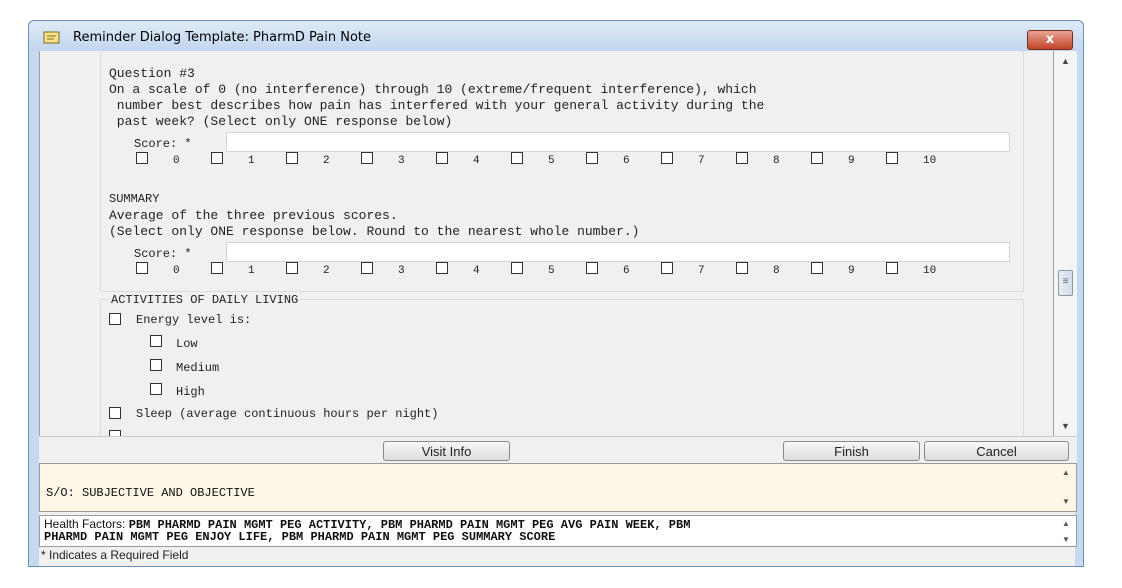 This screenshot has width=1122, height=588. I want to click on question3-option-5-label: 5, so click(551, 161).